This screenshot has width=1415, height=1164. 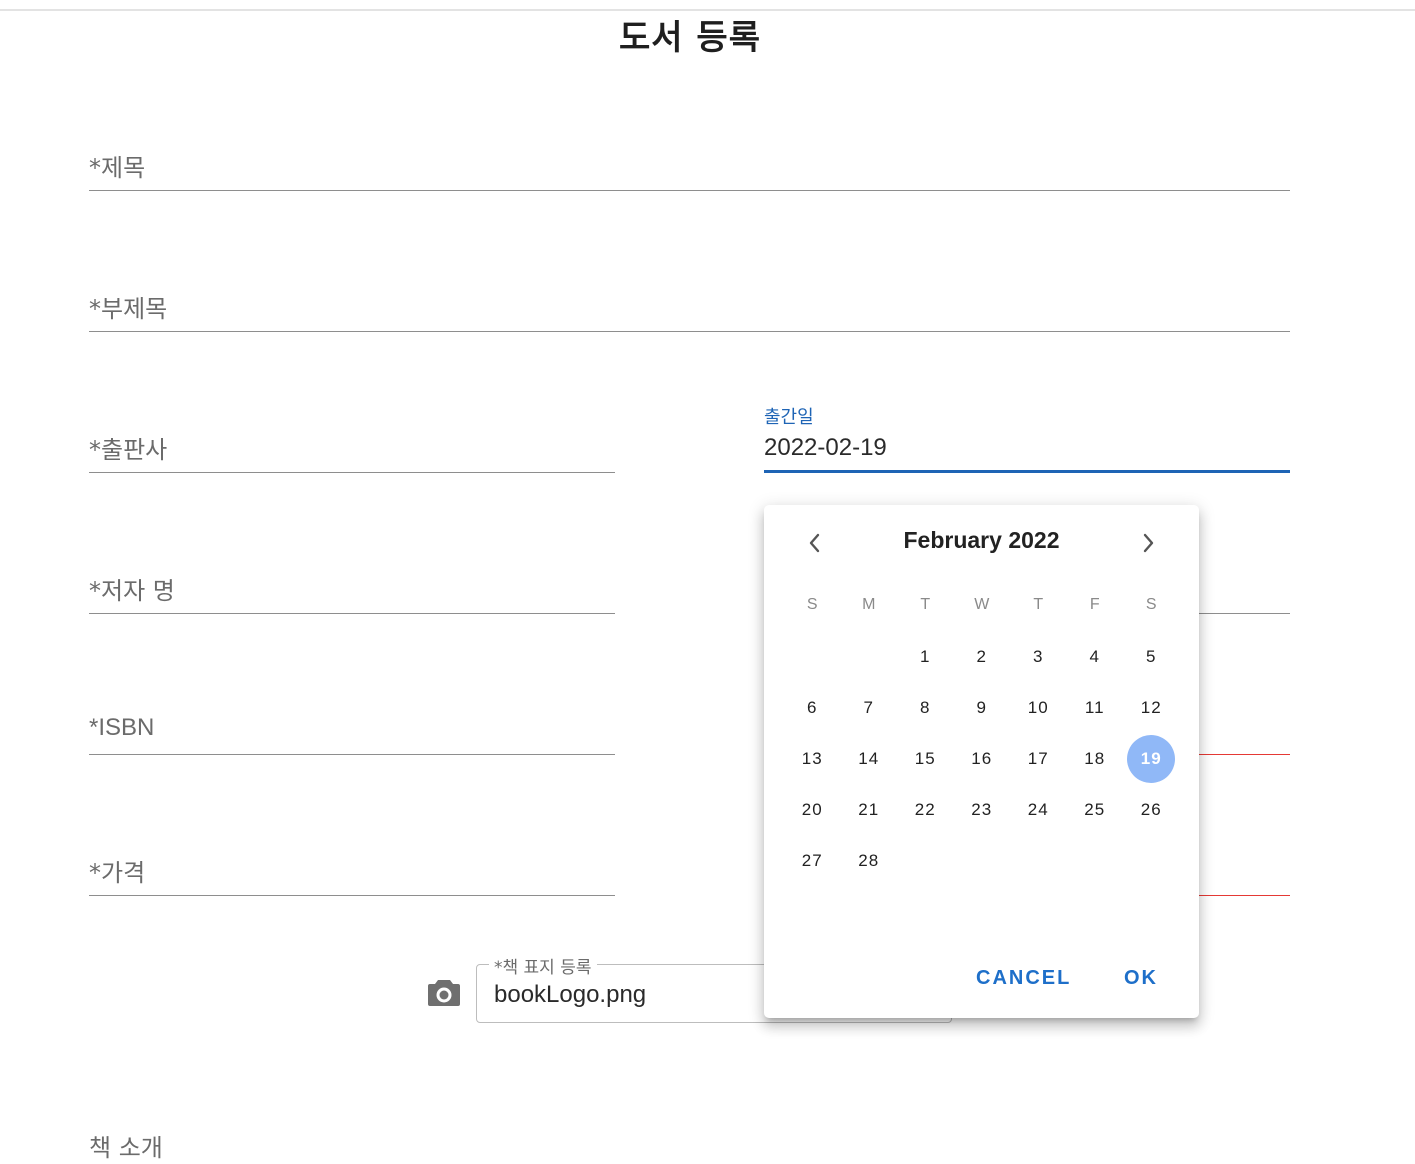 I want to click on camera-icon, so click(x=444, y=992).